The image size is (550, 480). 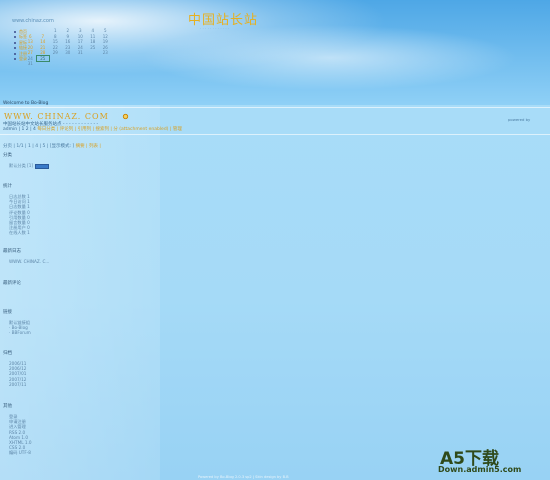 What do you see at coordinates (20, 129) in the screenshot?
I see `nav-prefix: admin | 1 2 | 4` at bounding box center [20, 129].